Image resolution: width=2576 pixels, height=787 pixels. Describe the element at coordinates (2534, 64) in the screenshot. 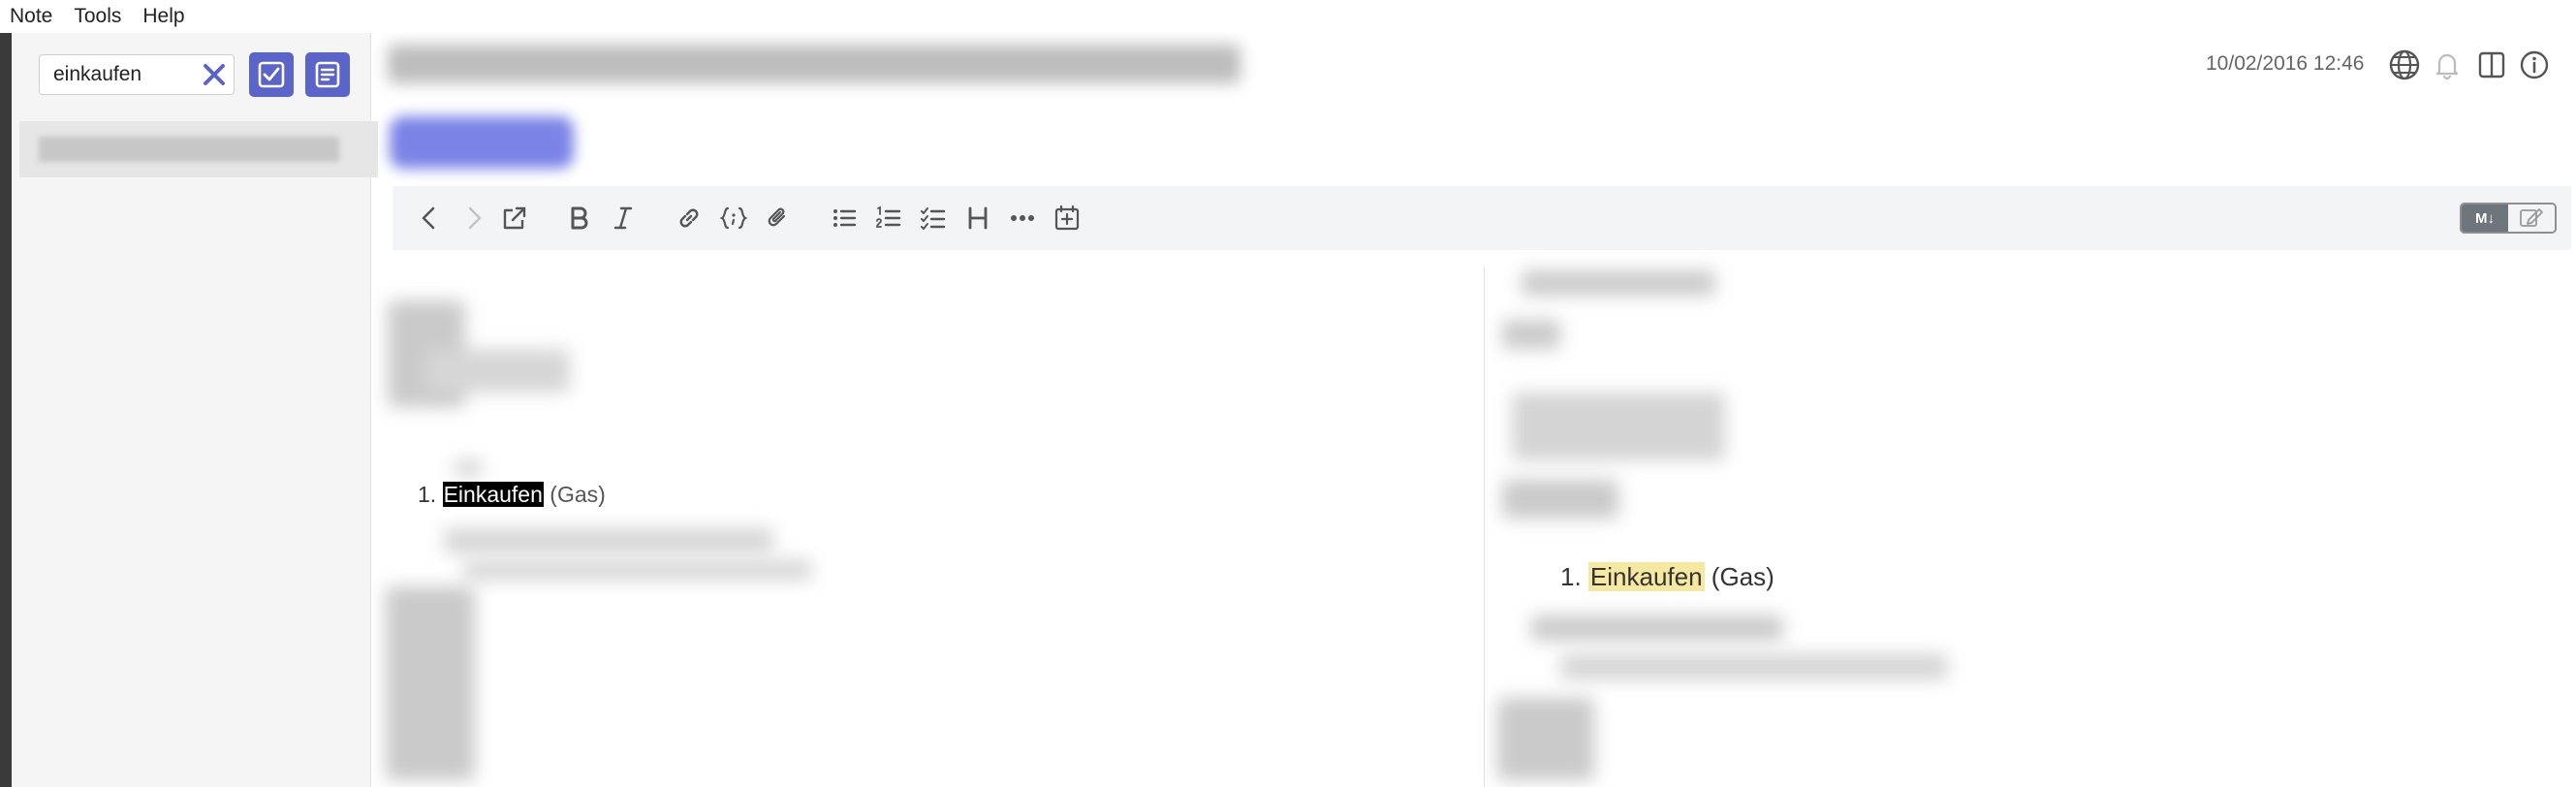

I see `info-icon` at that location.